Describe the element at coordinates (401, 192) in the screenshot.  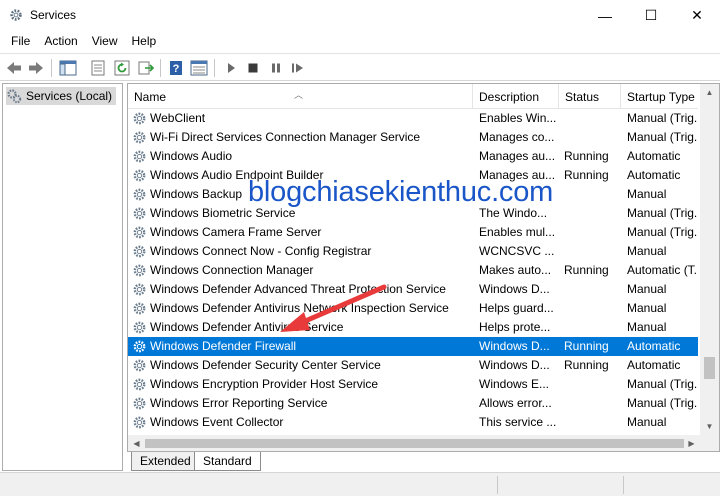
I see `watermark-text: blogchiasekienthuc.com` at that location.